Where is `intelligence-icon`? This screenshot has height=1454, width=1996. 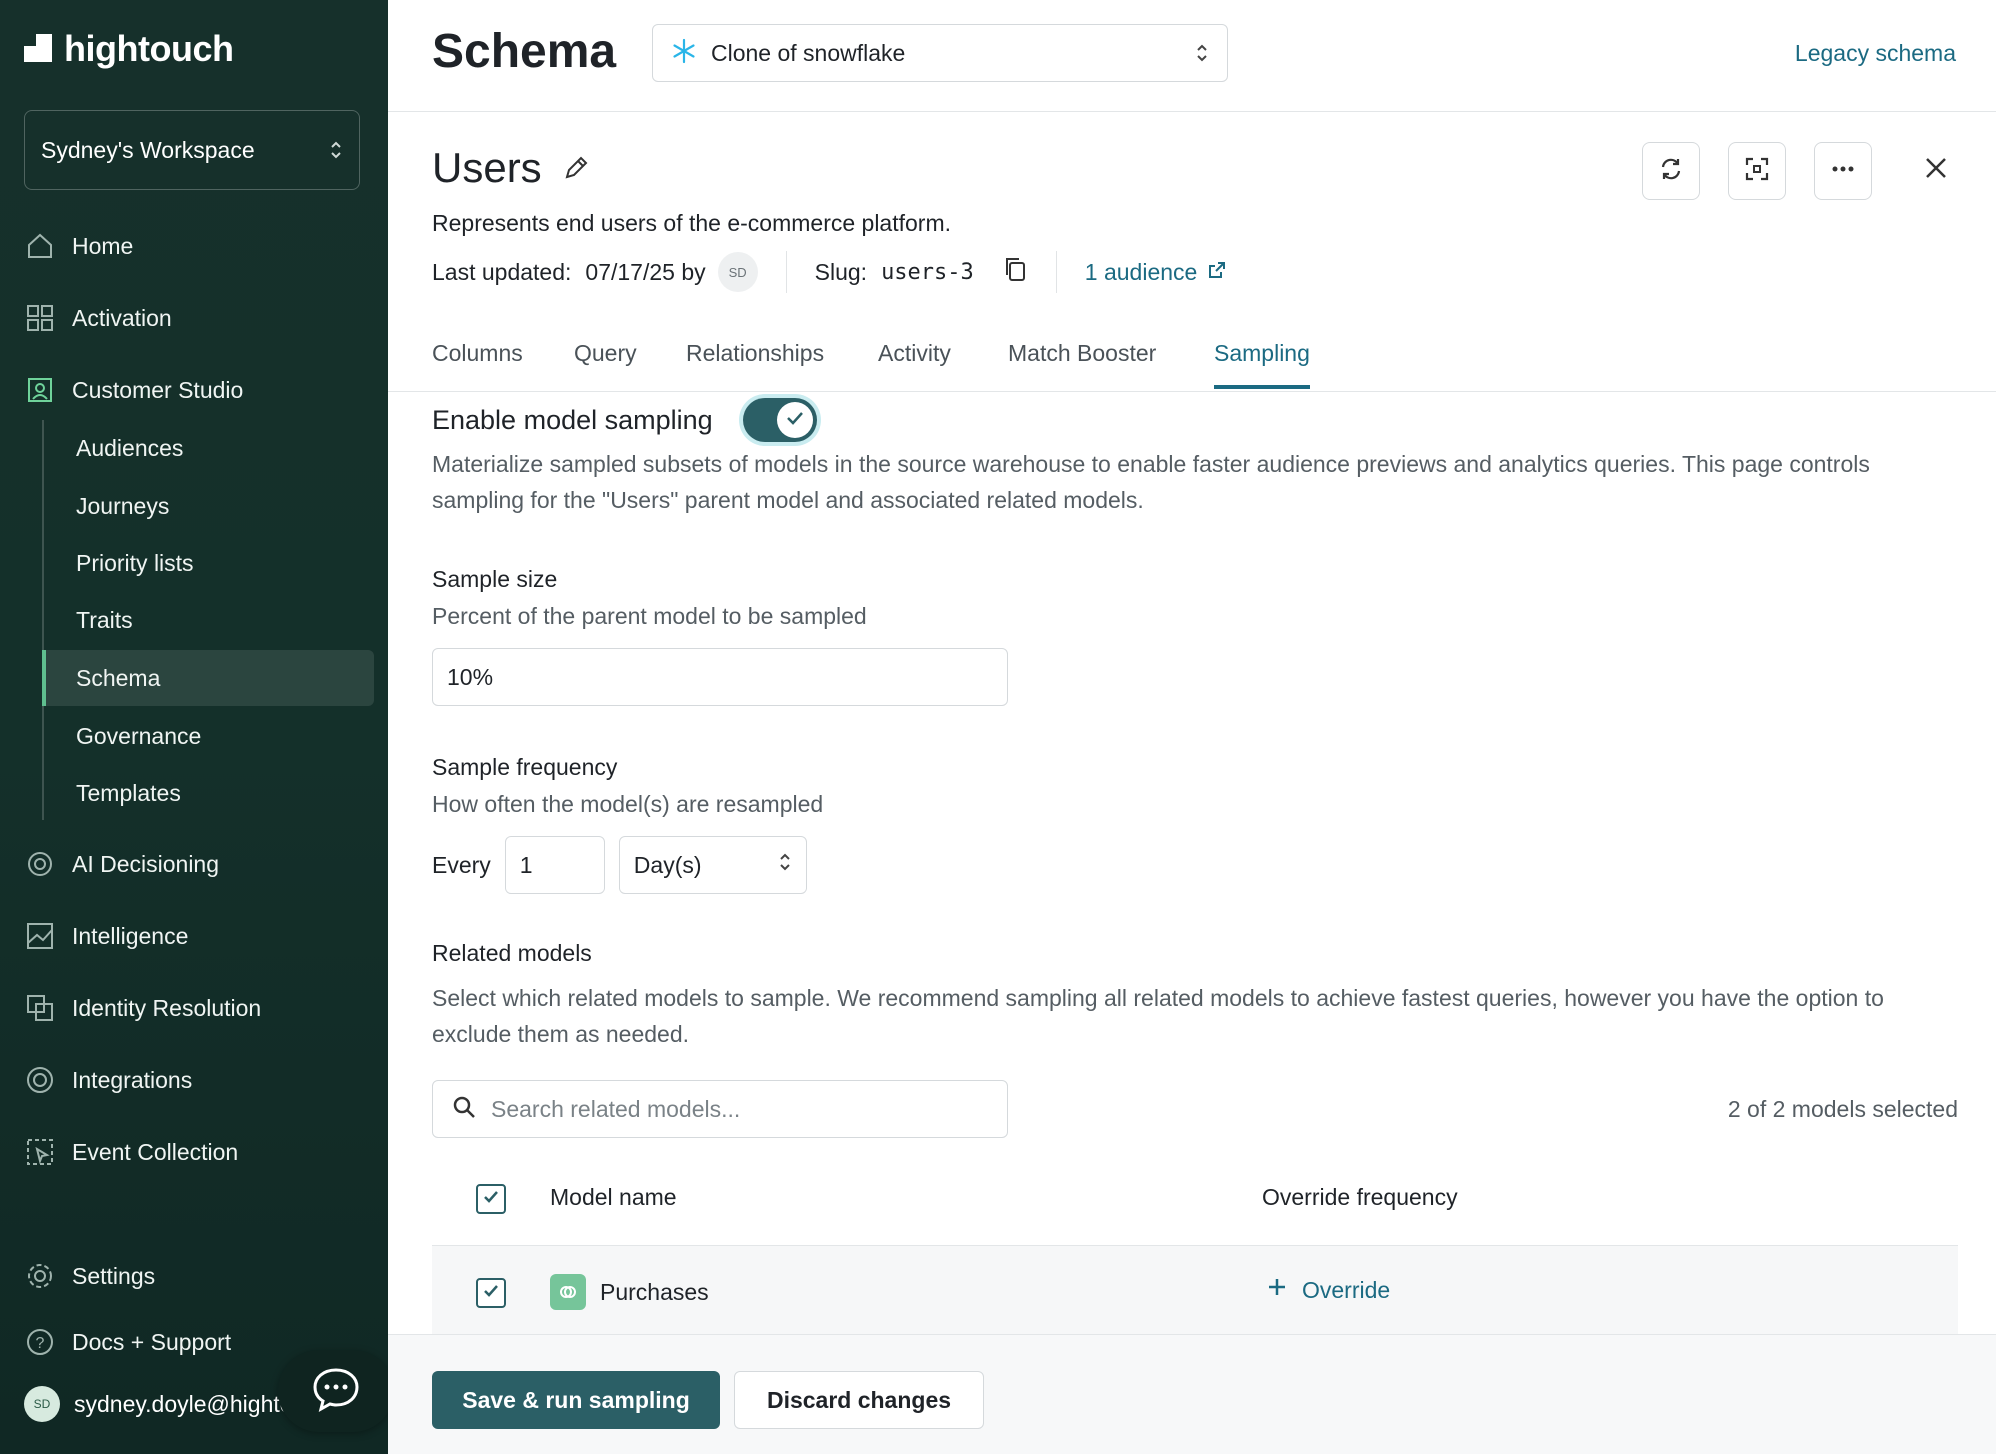
intelligence-icon is located at coordinates (40, 936).